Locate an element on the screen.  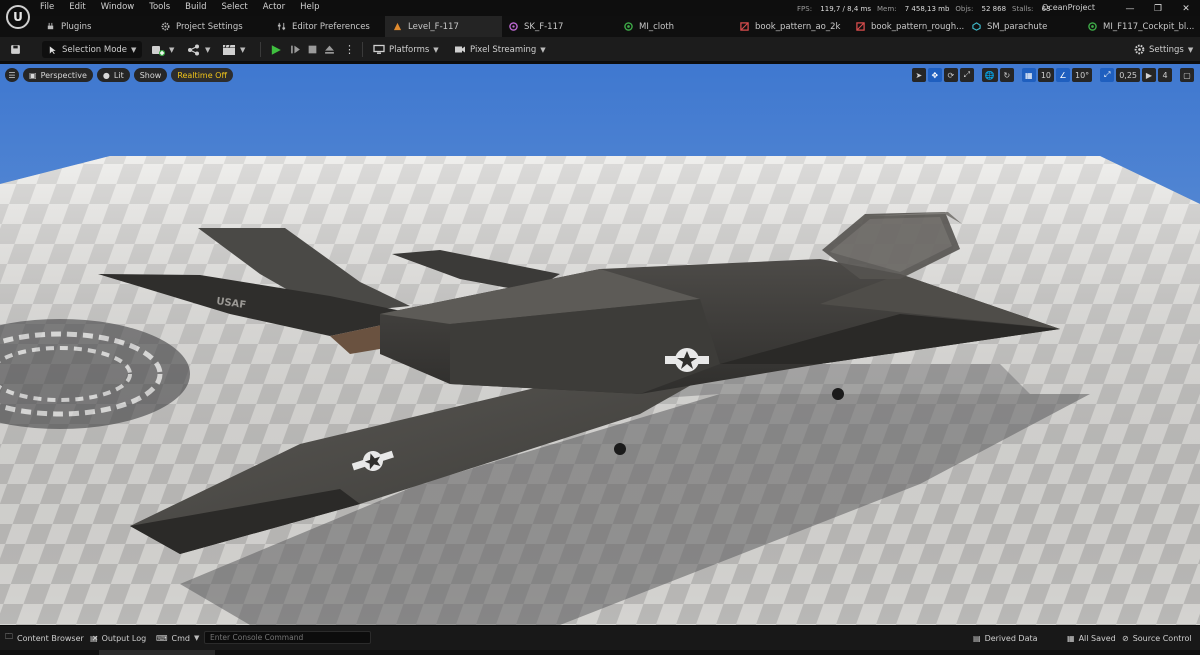
output-log-label: Output Log is located at coordinates (124, 638).